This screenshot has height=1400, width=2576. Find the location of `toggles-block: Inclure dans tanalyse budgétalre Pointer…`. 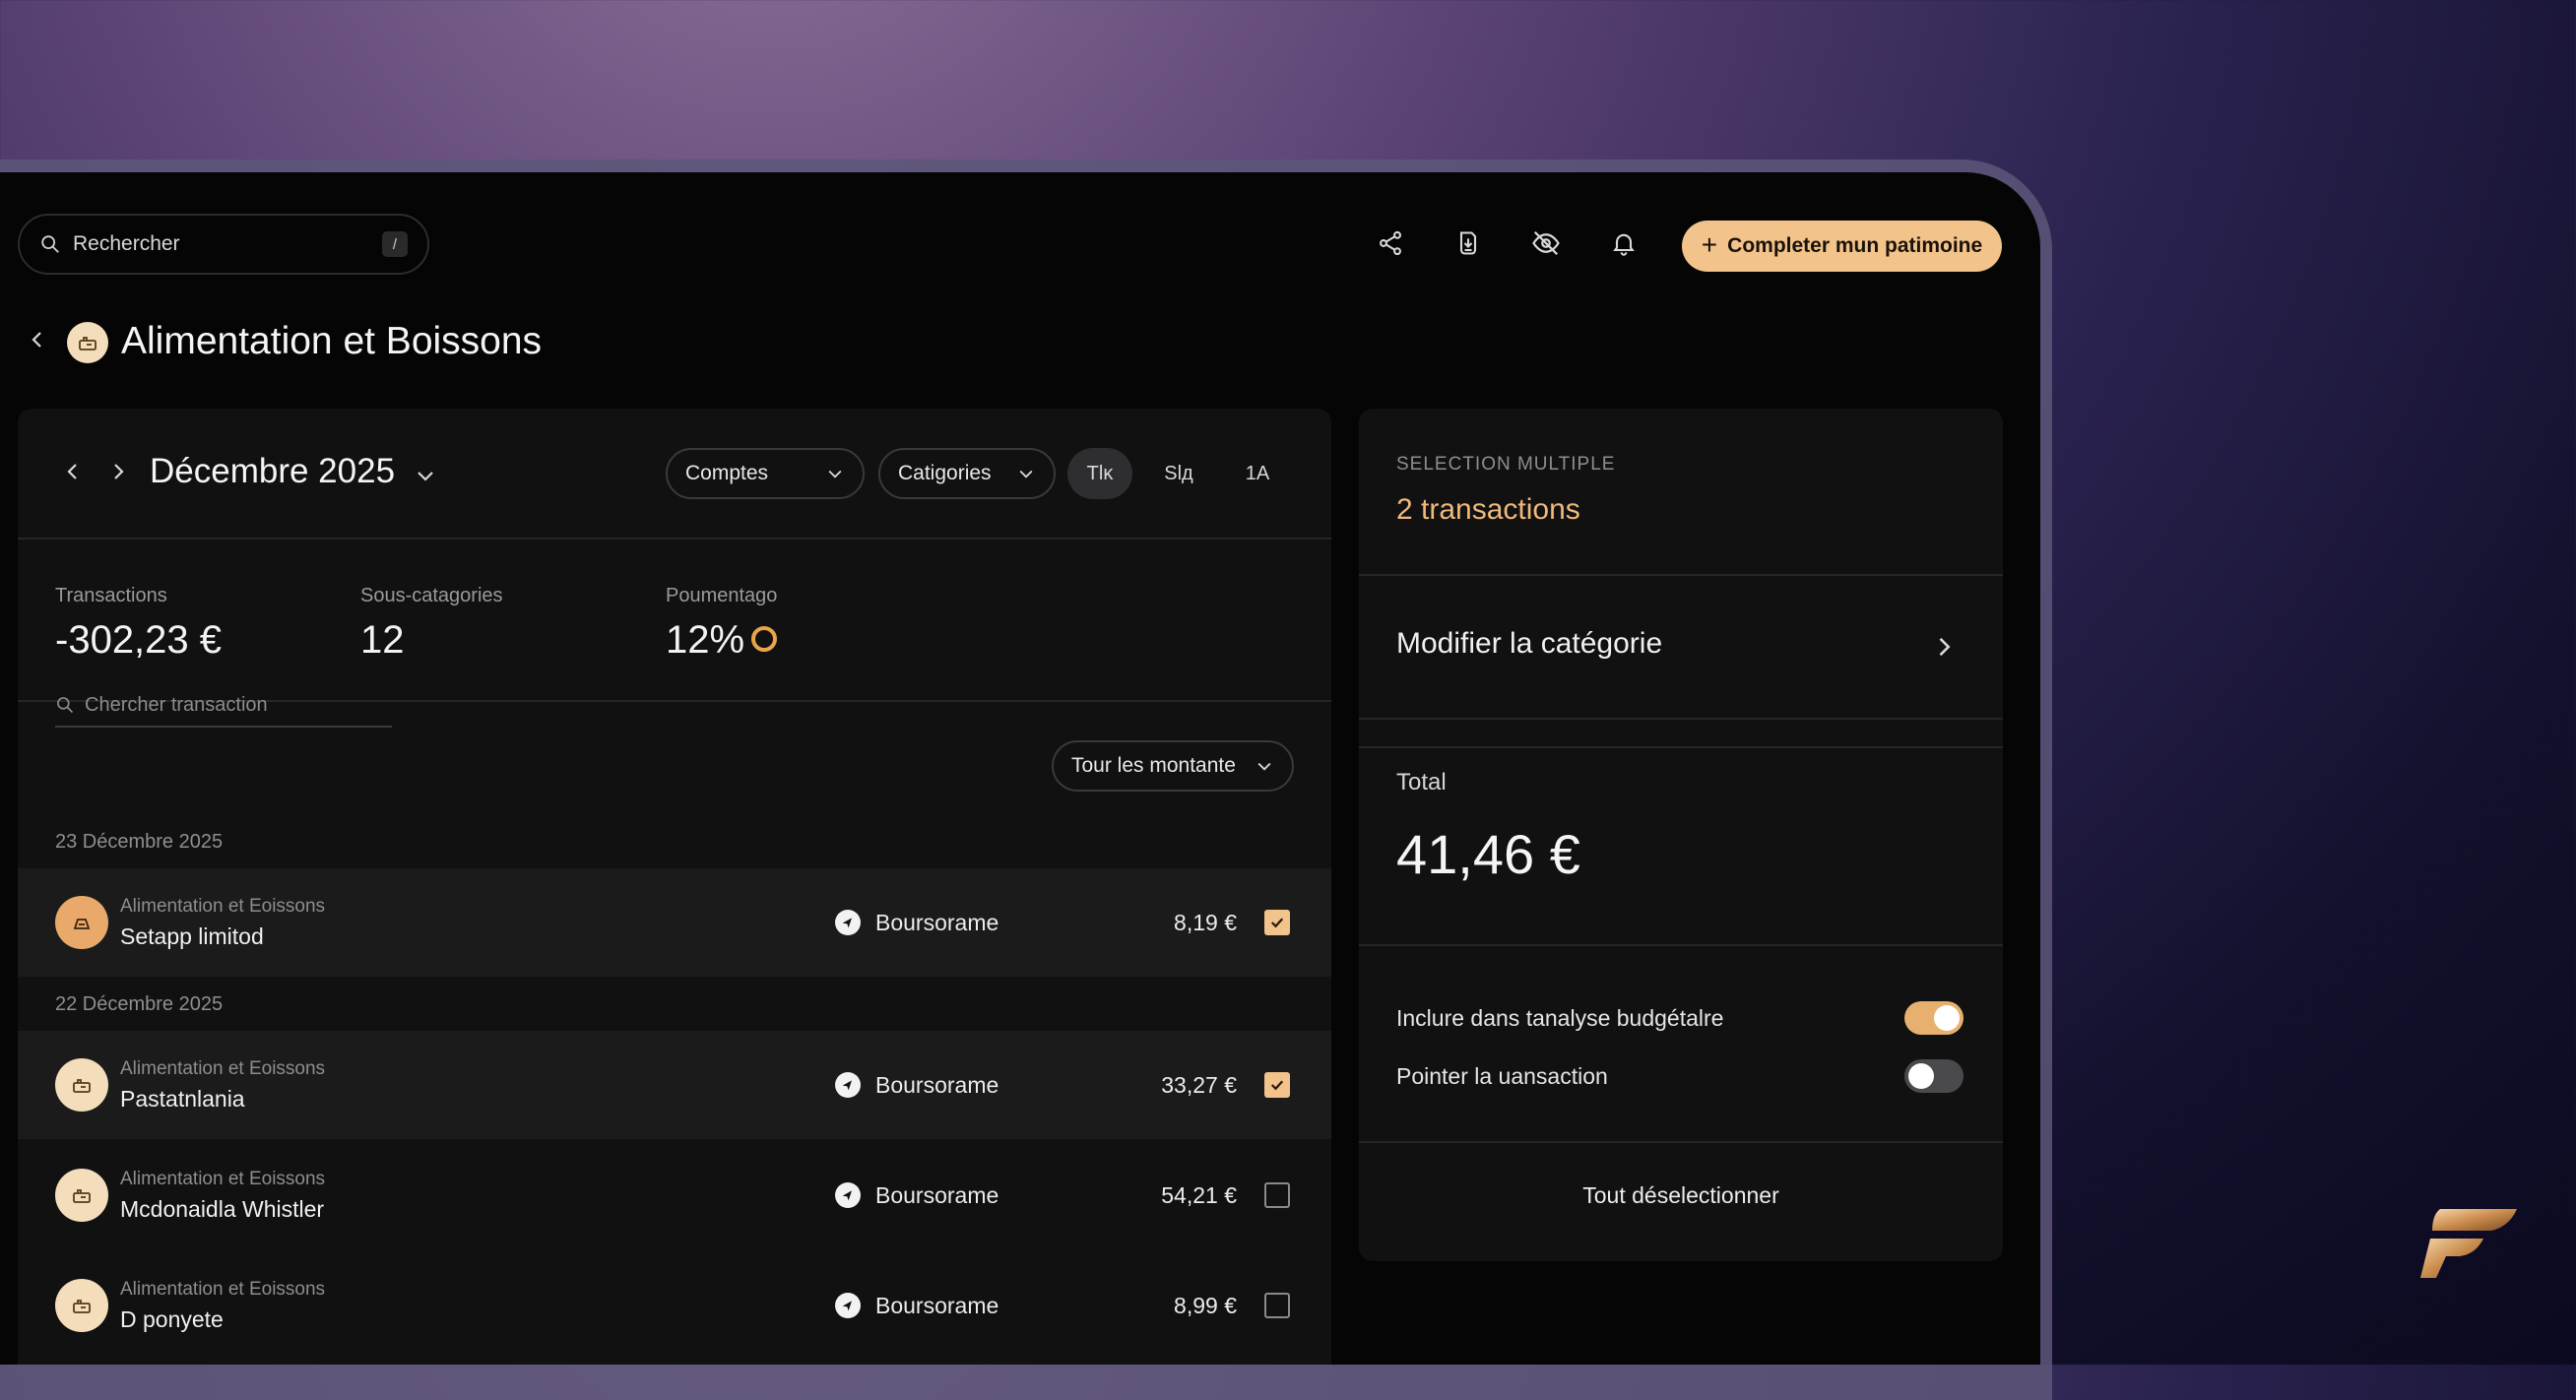

toggles-block: Inclure dans tanalyse budgétalre Pointer… is located at coordinates (1681, 1044).